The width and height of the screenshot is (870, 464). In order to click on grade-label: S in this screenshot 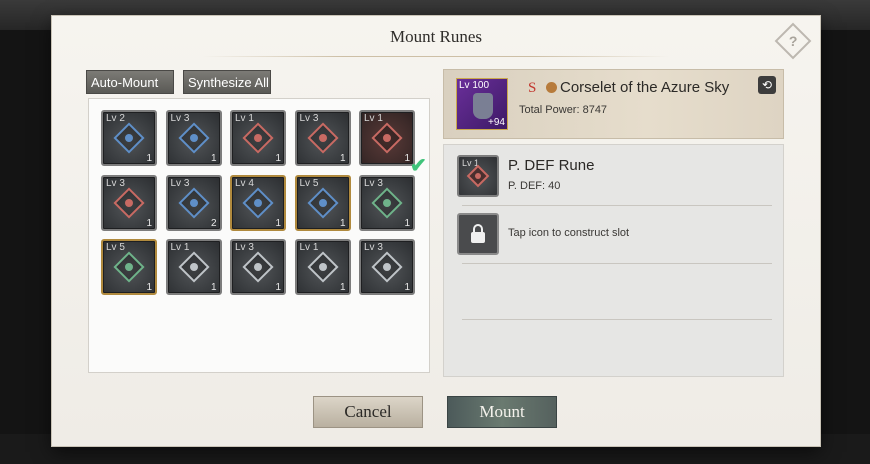, I will do `click(532, 88)`.